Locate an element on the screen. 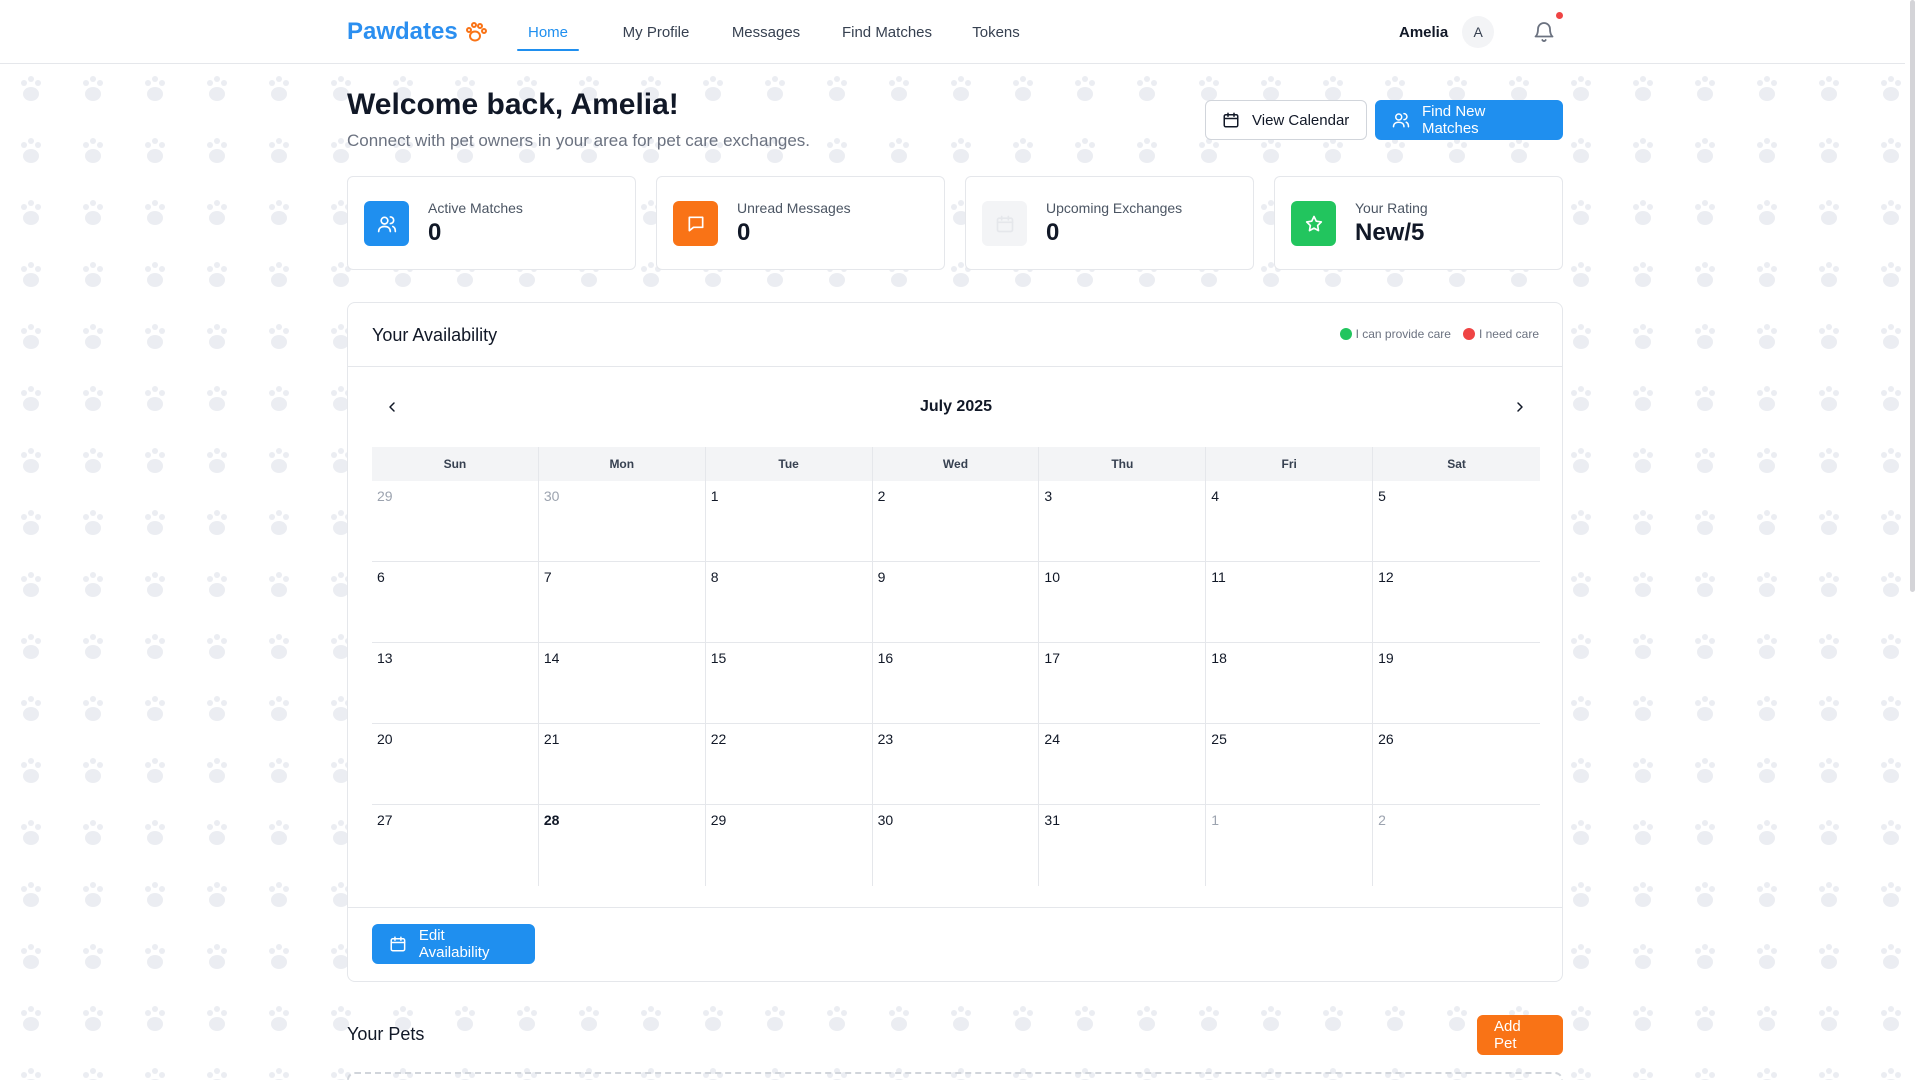 This screenshot has width=1920, height=1080. legend-label: I can provide care is located at coordinates (1403, 334).